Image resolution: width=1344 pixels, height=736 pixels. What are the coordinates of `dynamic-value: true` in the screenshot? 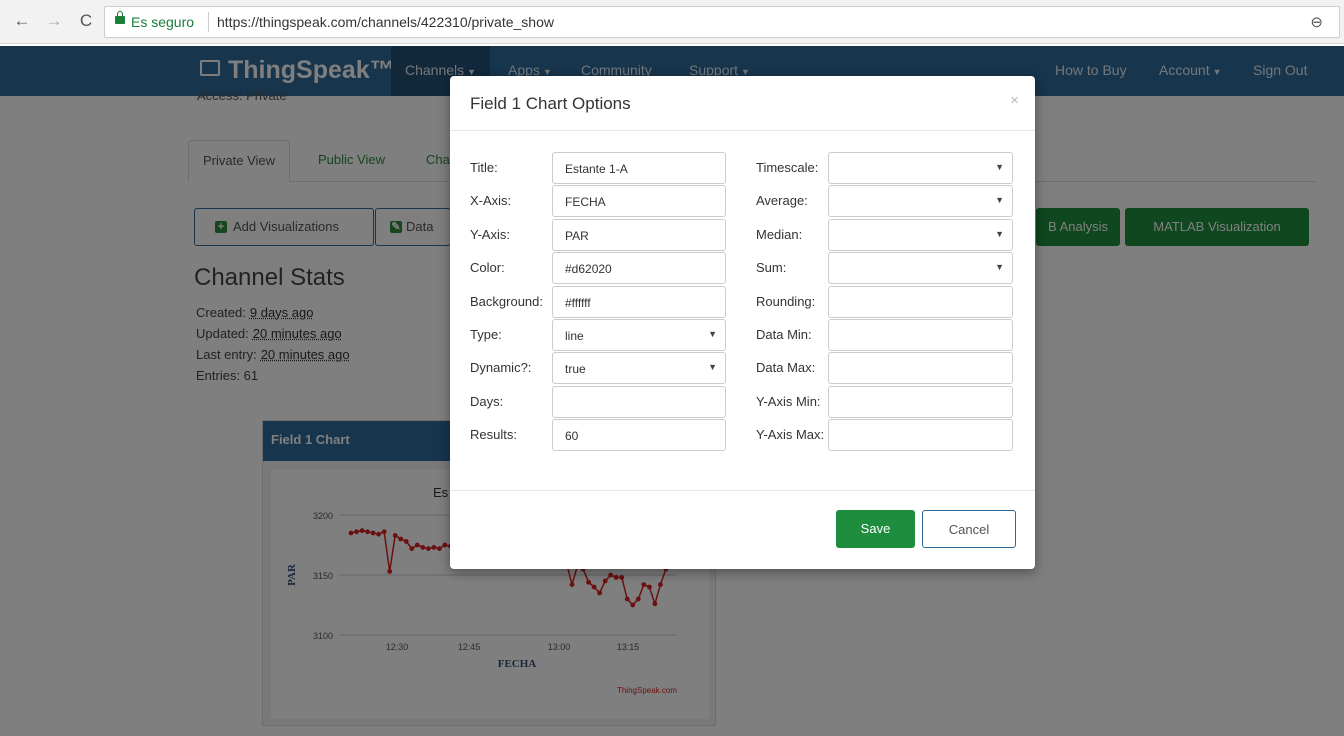 It's located at (575, 369).